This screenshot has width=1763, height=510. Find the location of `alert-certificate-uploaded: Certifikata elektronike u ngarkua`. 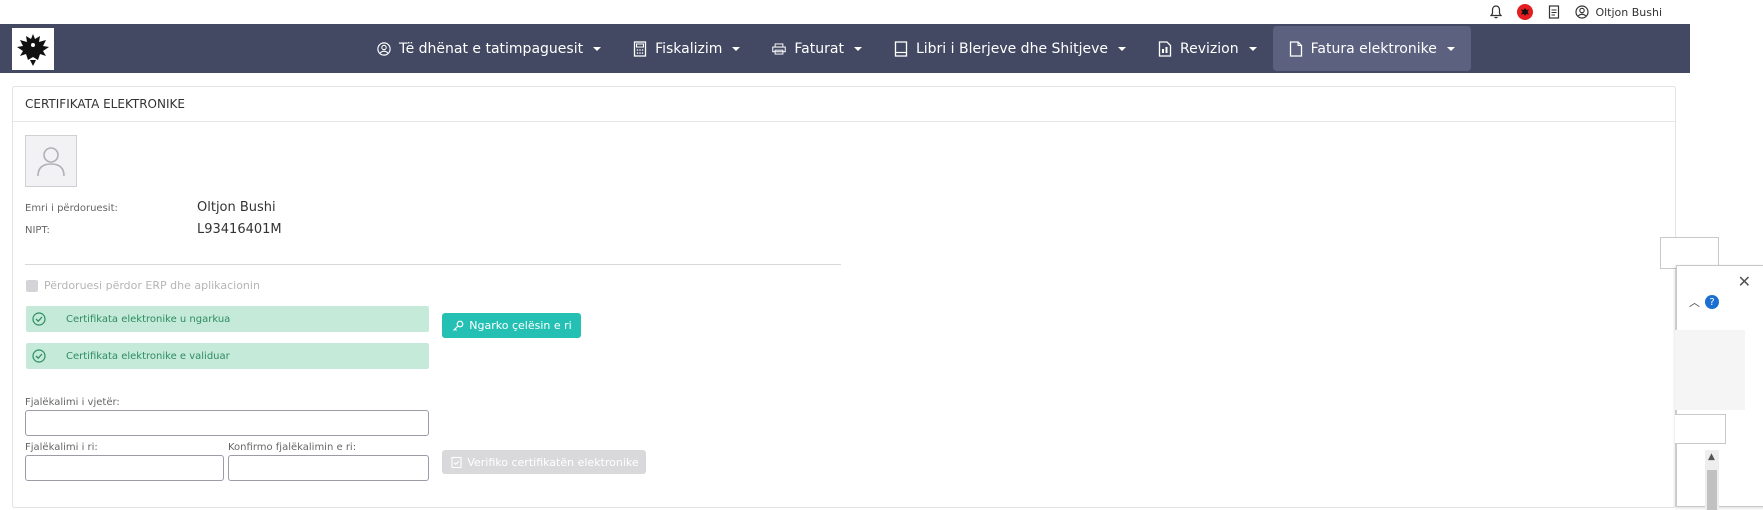

alert-certificate-uploaded: Certifikata elektronike u ngarkua is located at coordinates (227, 319).